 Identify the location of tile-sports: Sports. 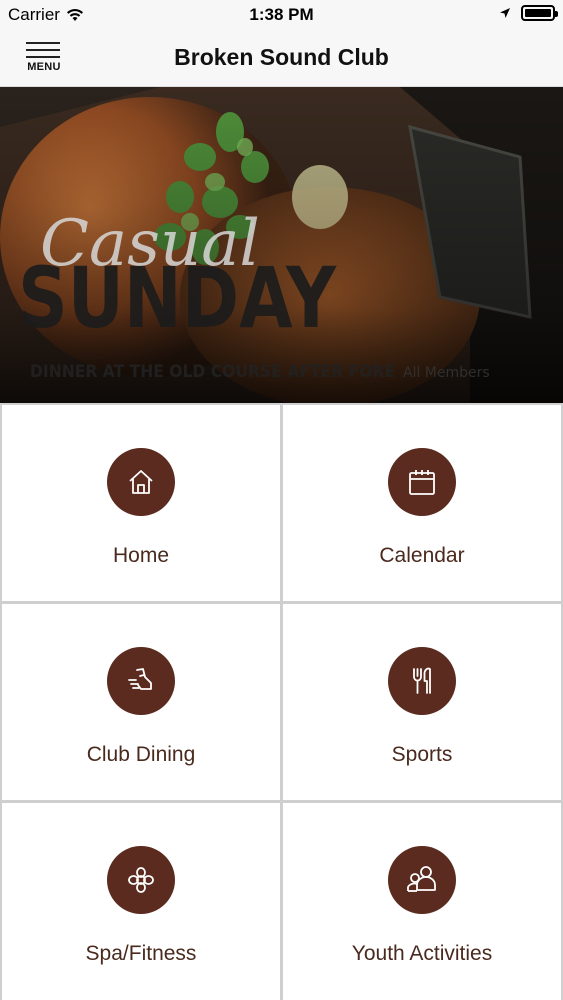
(422, 702).